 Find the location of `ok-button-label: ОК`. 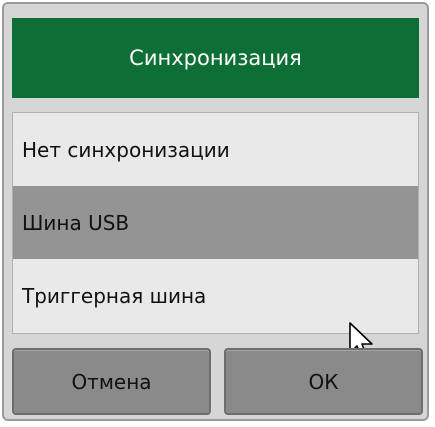

ok-button-label: ОК is located at coordinates (323, 381).